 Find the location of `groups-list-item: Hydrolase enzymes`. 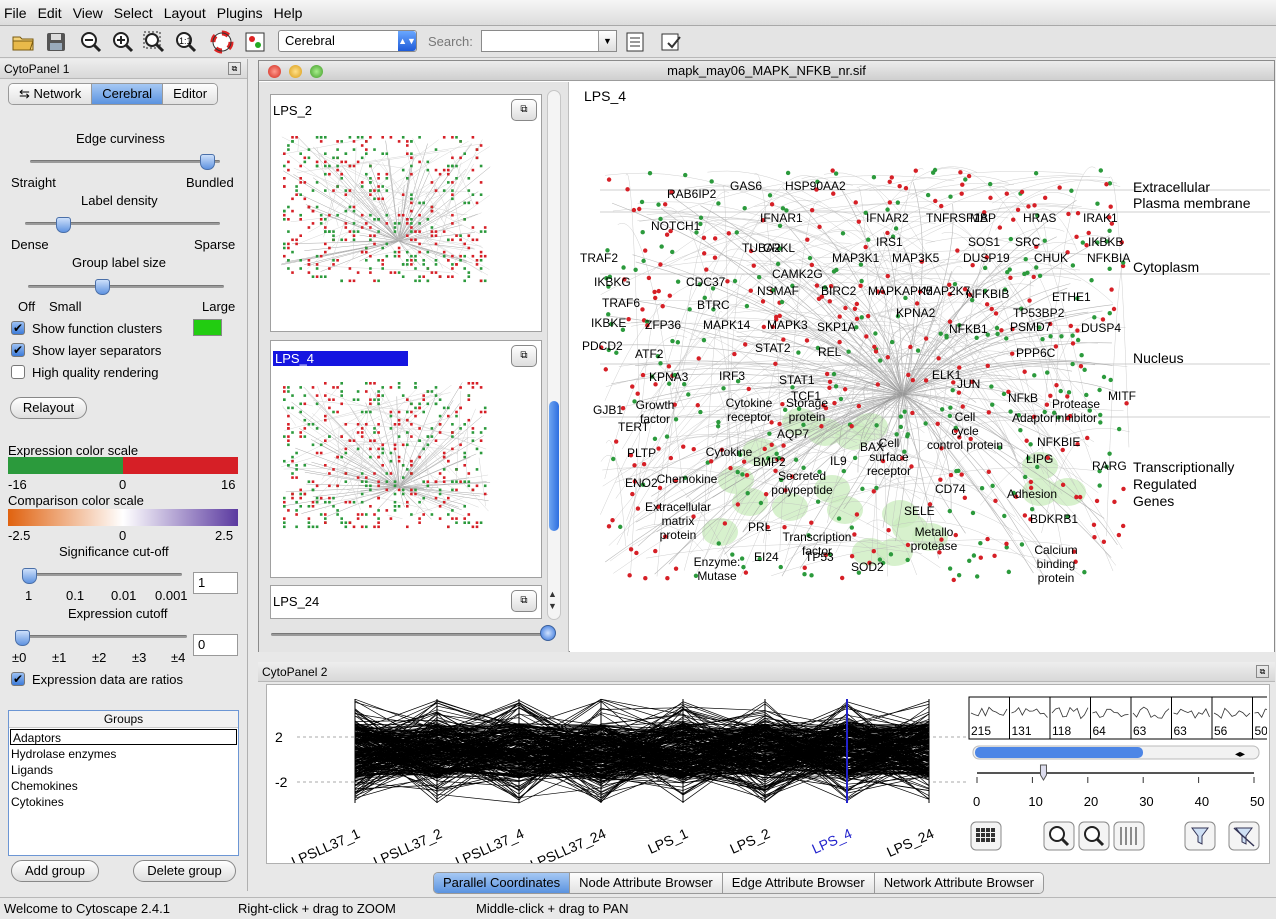

groups-list-item: Hydrolase enzymes is located at coordinates (123, 754).